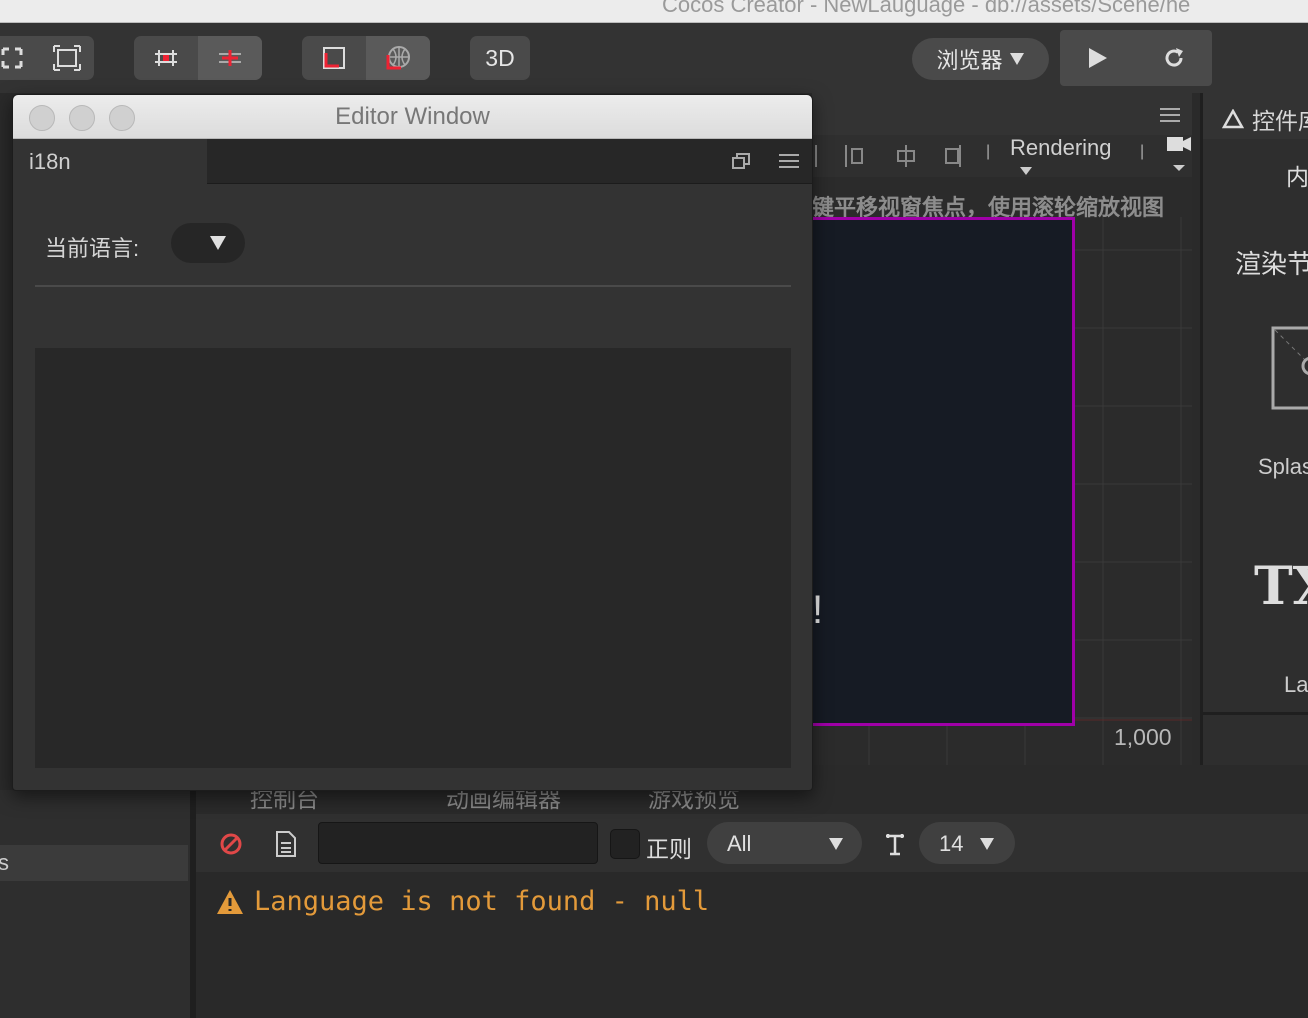  I want to click on toggle-3d-button: 3D, so click(500, 58).